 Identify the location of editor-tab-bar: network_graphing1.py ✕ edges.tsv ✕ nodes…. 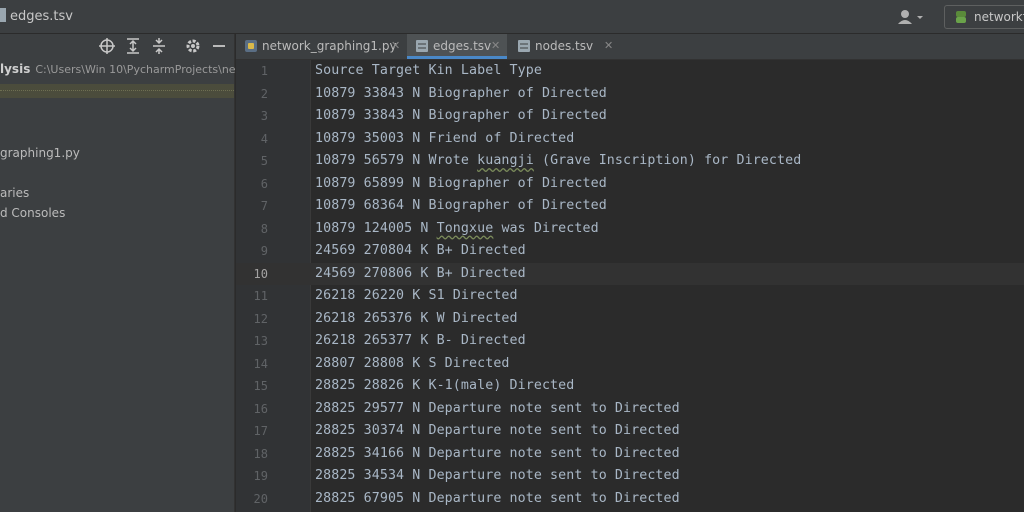
(630, 47).